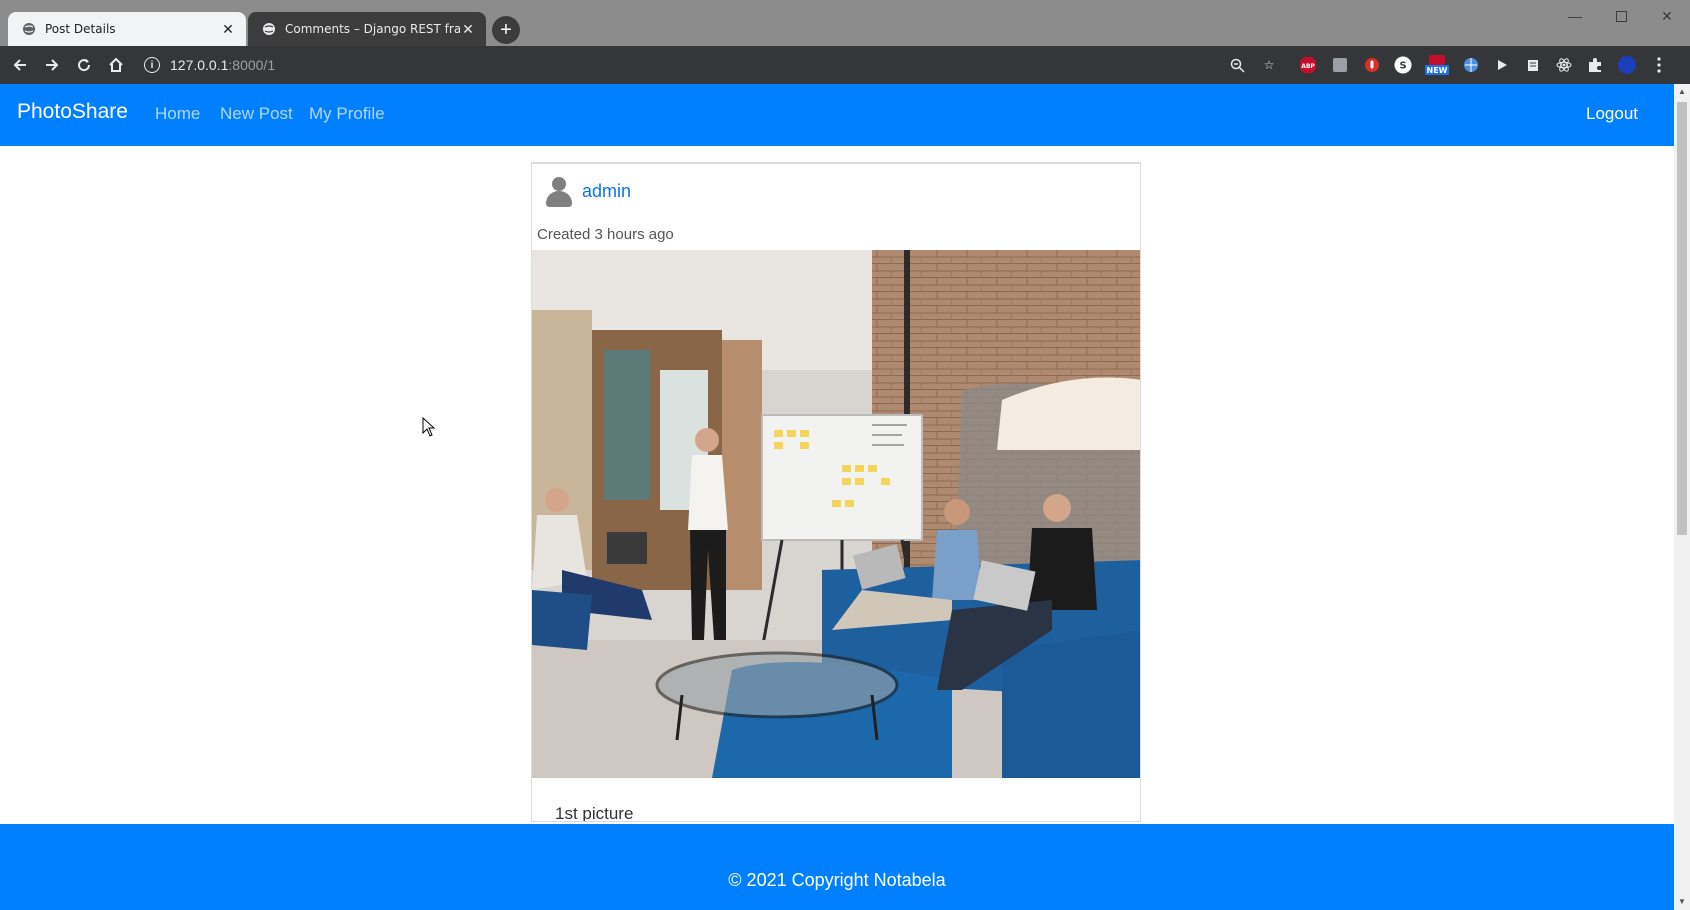 The width and height of the screenshot is (1690, 910). What do you see at coordinates (1533, 65) in the screenshot?
I see `extension-archive-icon` at bounding box center [1533, 65].